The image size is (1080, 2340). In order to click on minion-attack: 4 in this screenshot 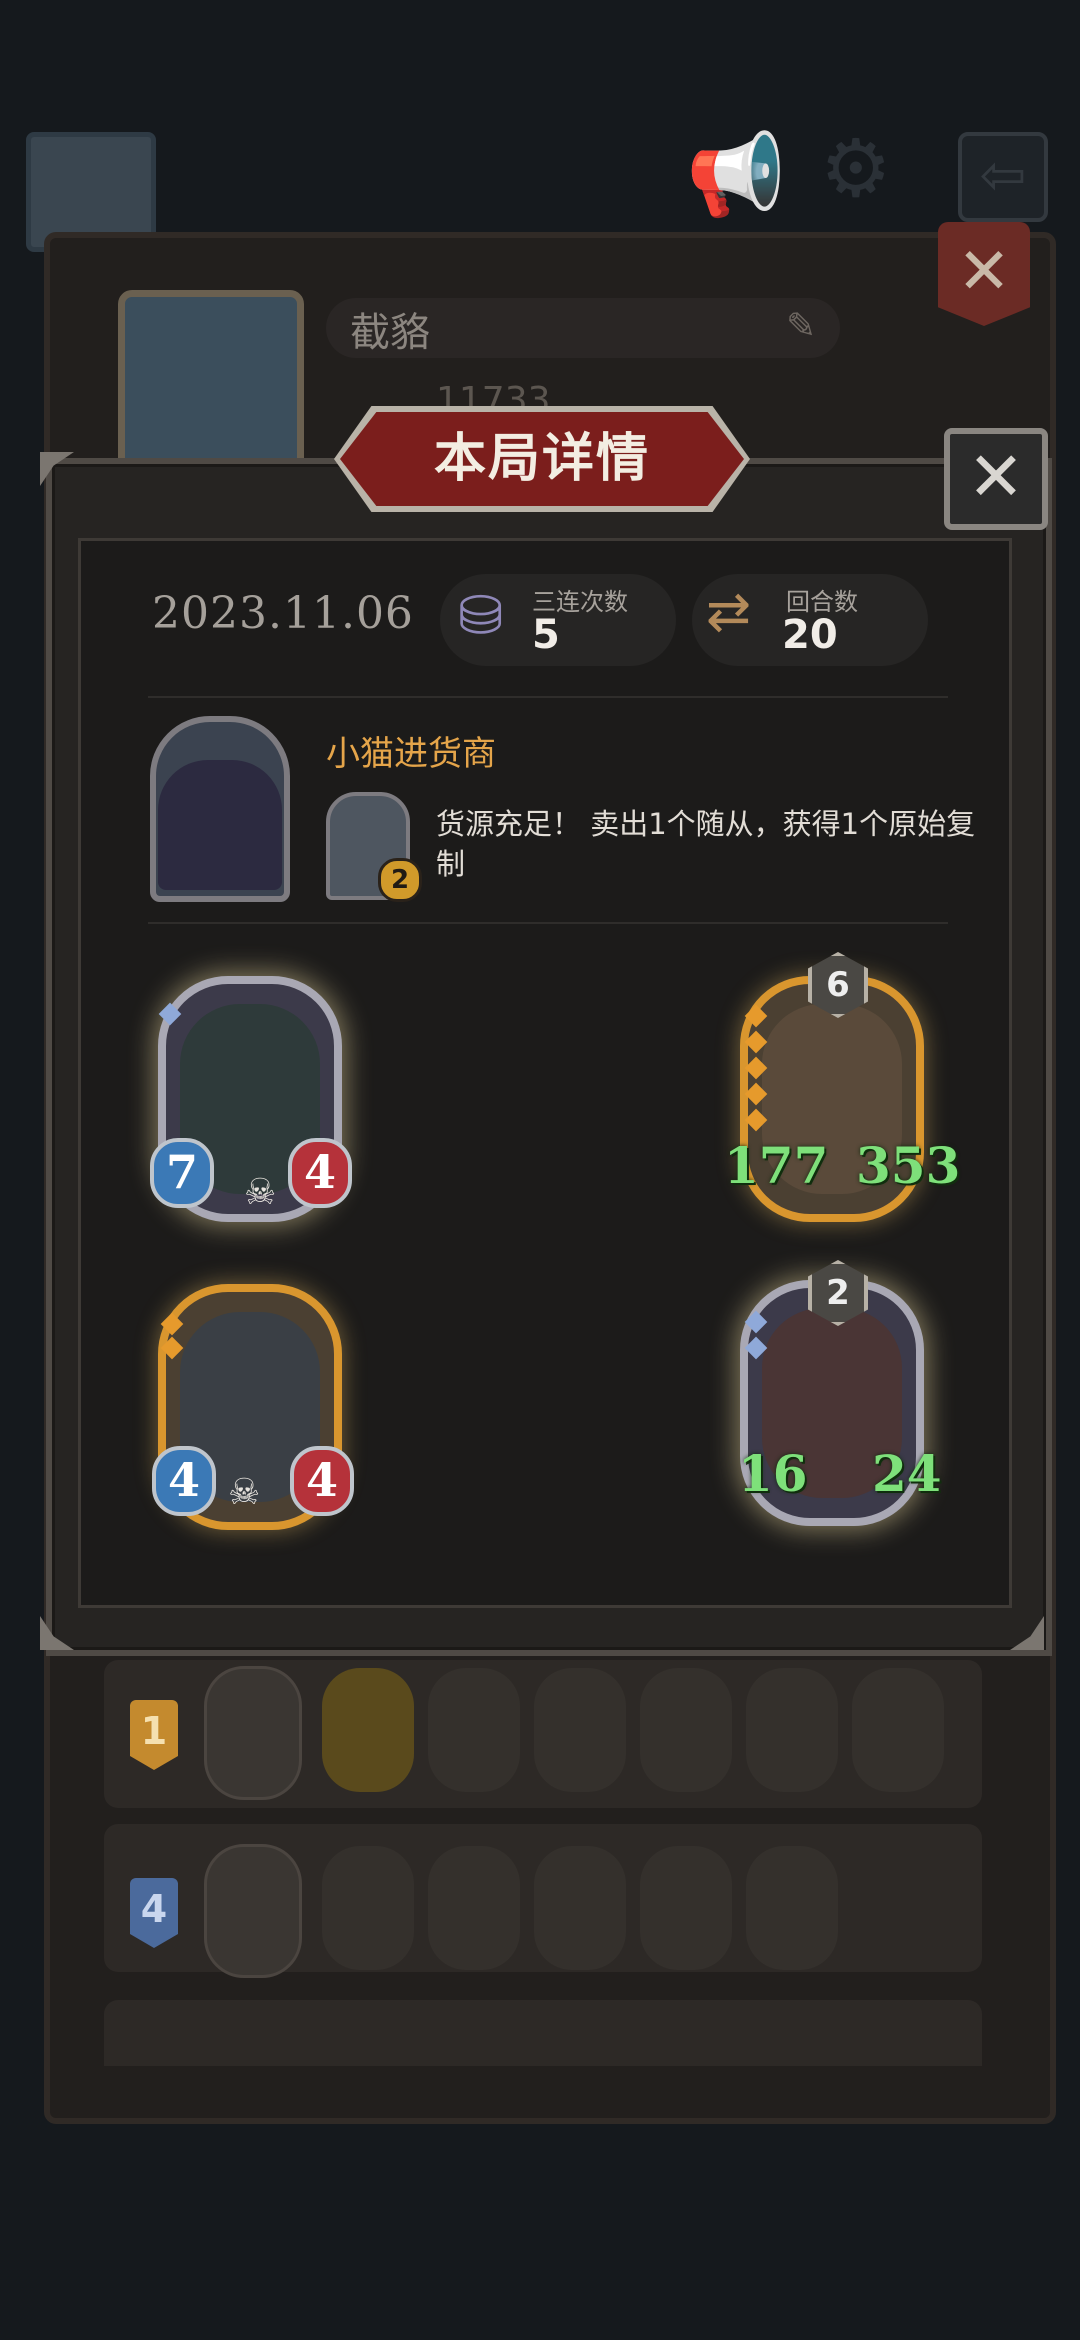, I will do `click(184, 1481)`.